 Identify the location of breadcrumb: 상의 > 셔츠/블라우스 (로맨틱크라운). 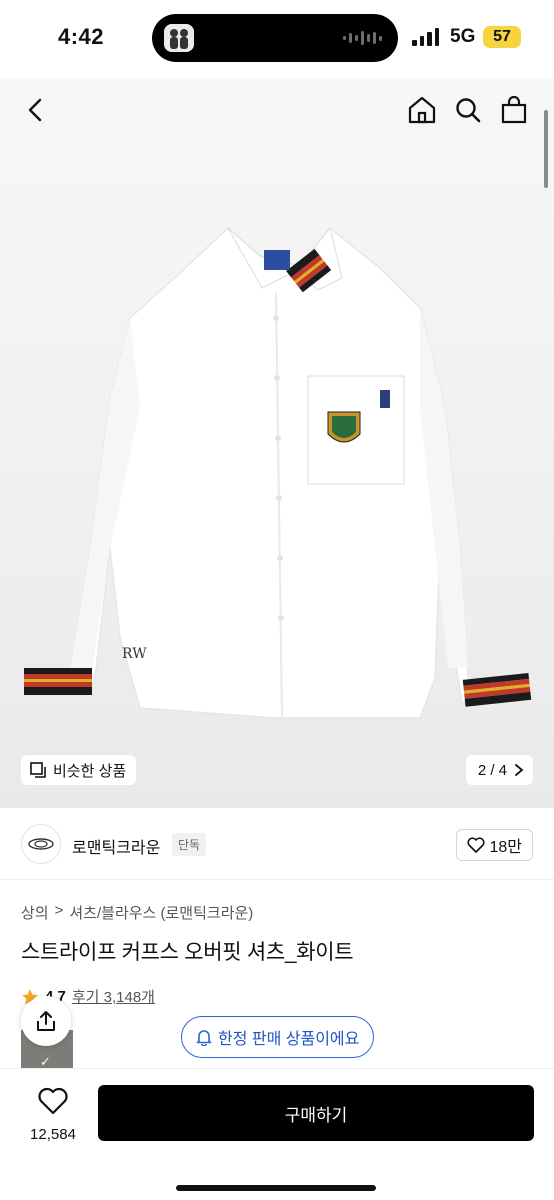
(137, 912).